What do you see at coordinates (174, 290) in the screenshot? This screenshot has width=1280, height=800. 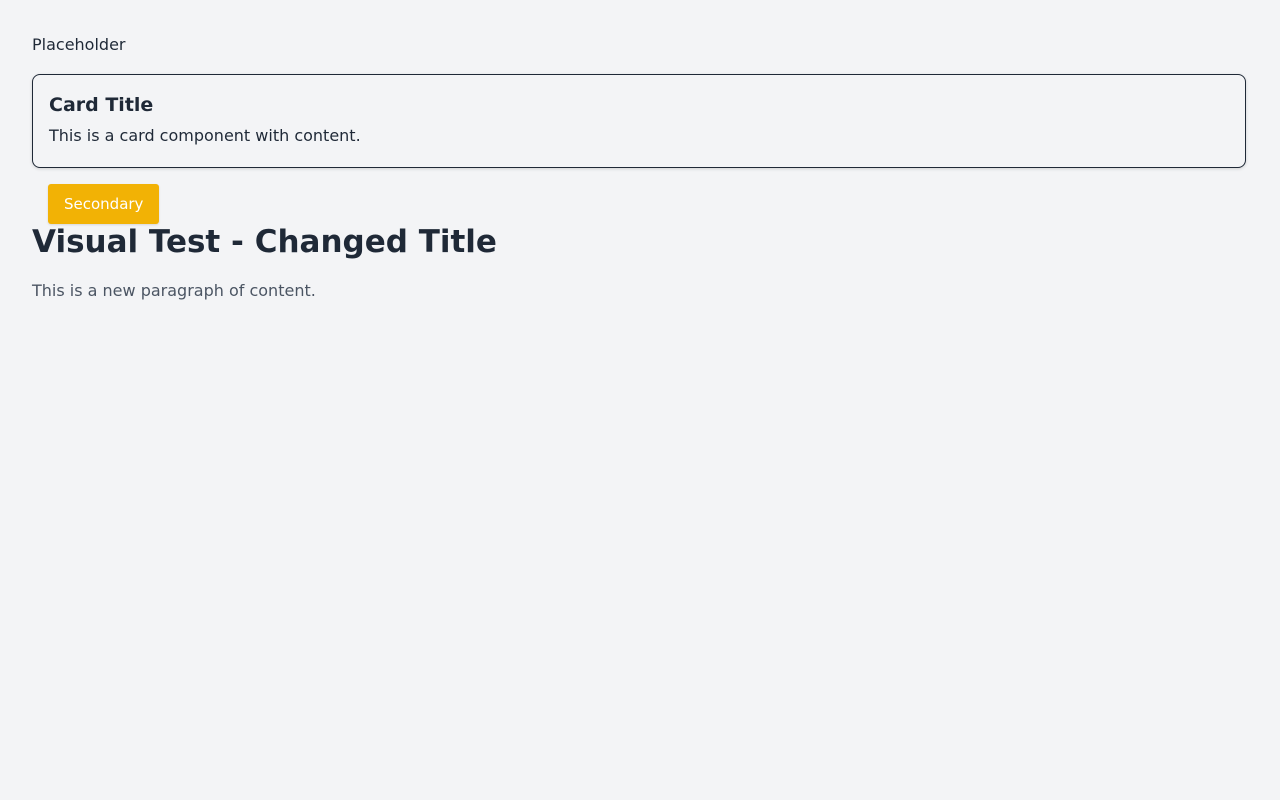 I see `content-paragraph: This is a new paragraph of content.` at bounding box center [174, 290].